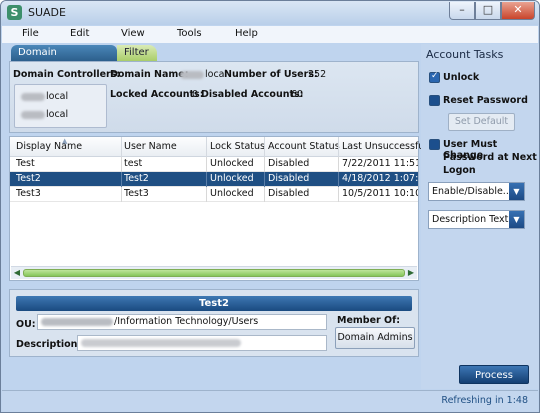 Image resolution: width=540 pixels, height=413 pixels. What do you see at coordinates (459, 170) in the screenshot?
I see `must-change-password-label-line3: Logon` at bounding box center [459, 170].